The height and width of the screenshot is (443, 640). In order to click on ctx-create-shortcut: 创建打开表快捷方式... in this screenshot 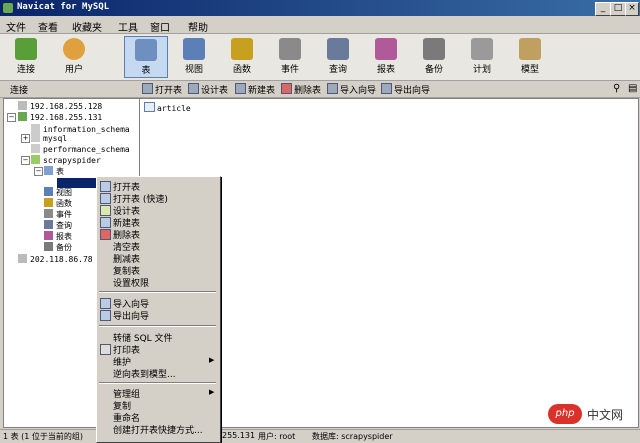, I will do `click(158, 429)`.